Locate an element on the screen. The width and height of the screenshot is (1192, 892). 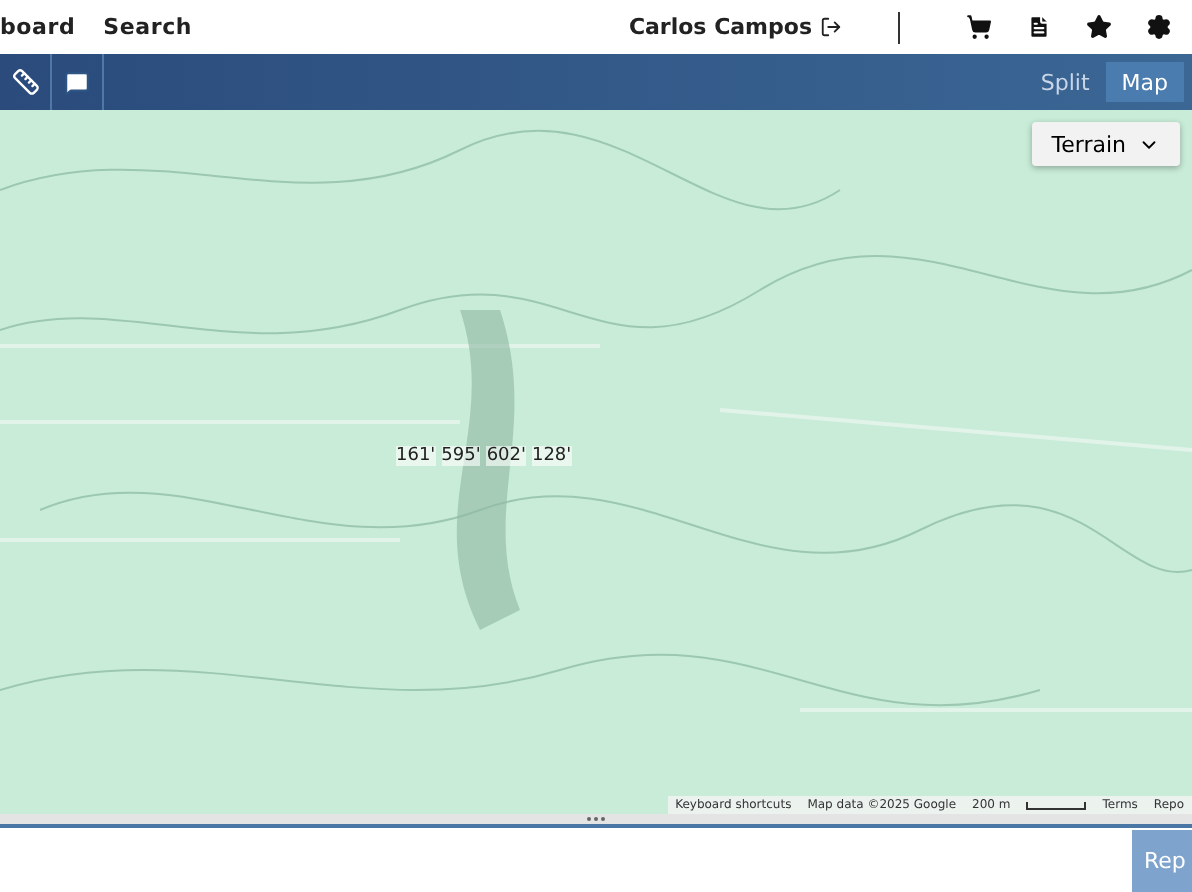
user-link: Carlos Campos is located at coordinates (735, 27).